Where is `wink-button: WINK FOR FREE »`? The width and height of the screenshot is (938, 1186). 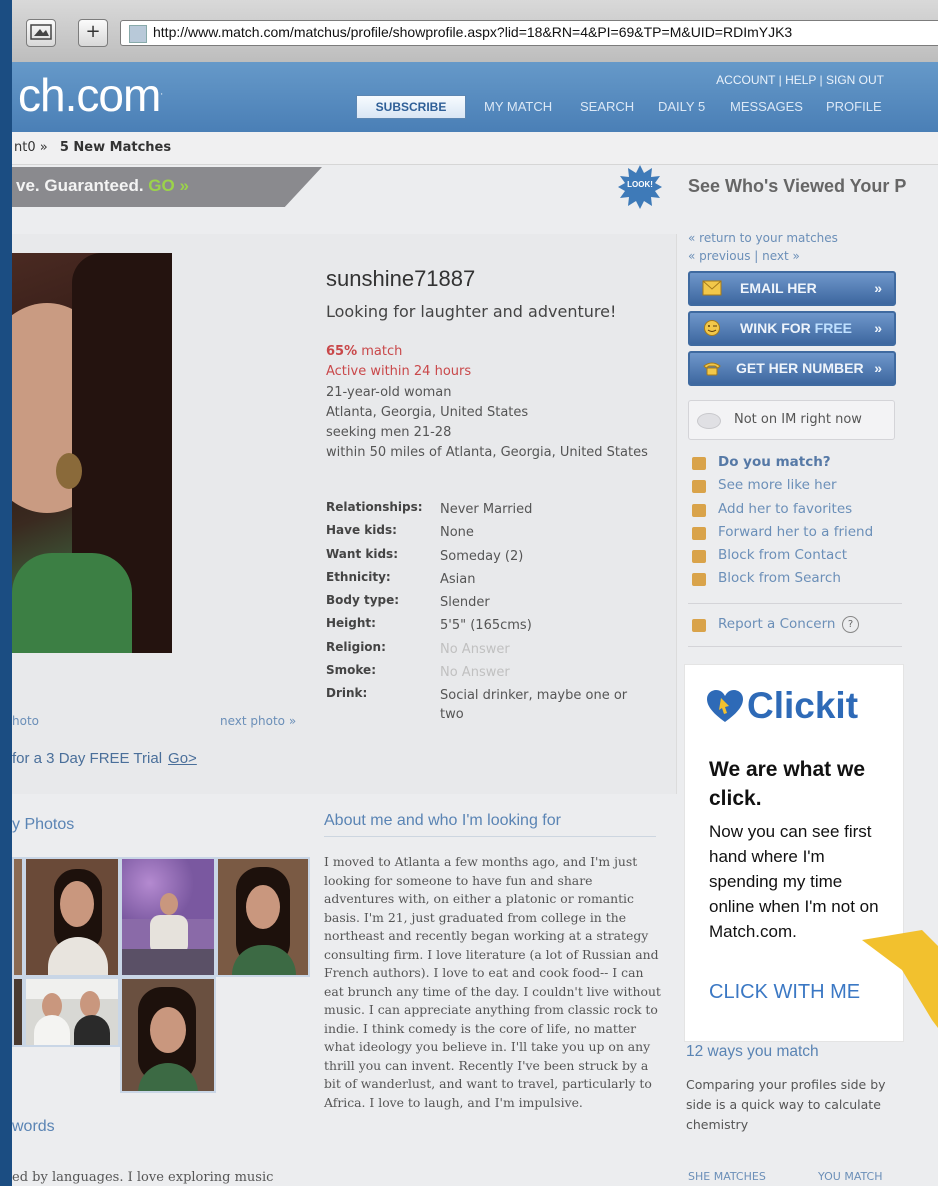 wink-button: WINK FOR FREE » is located at coordinates (792, 328).